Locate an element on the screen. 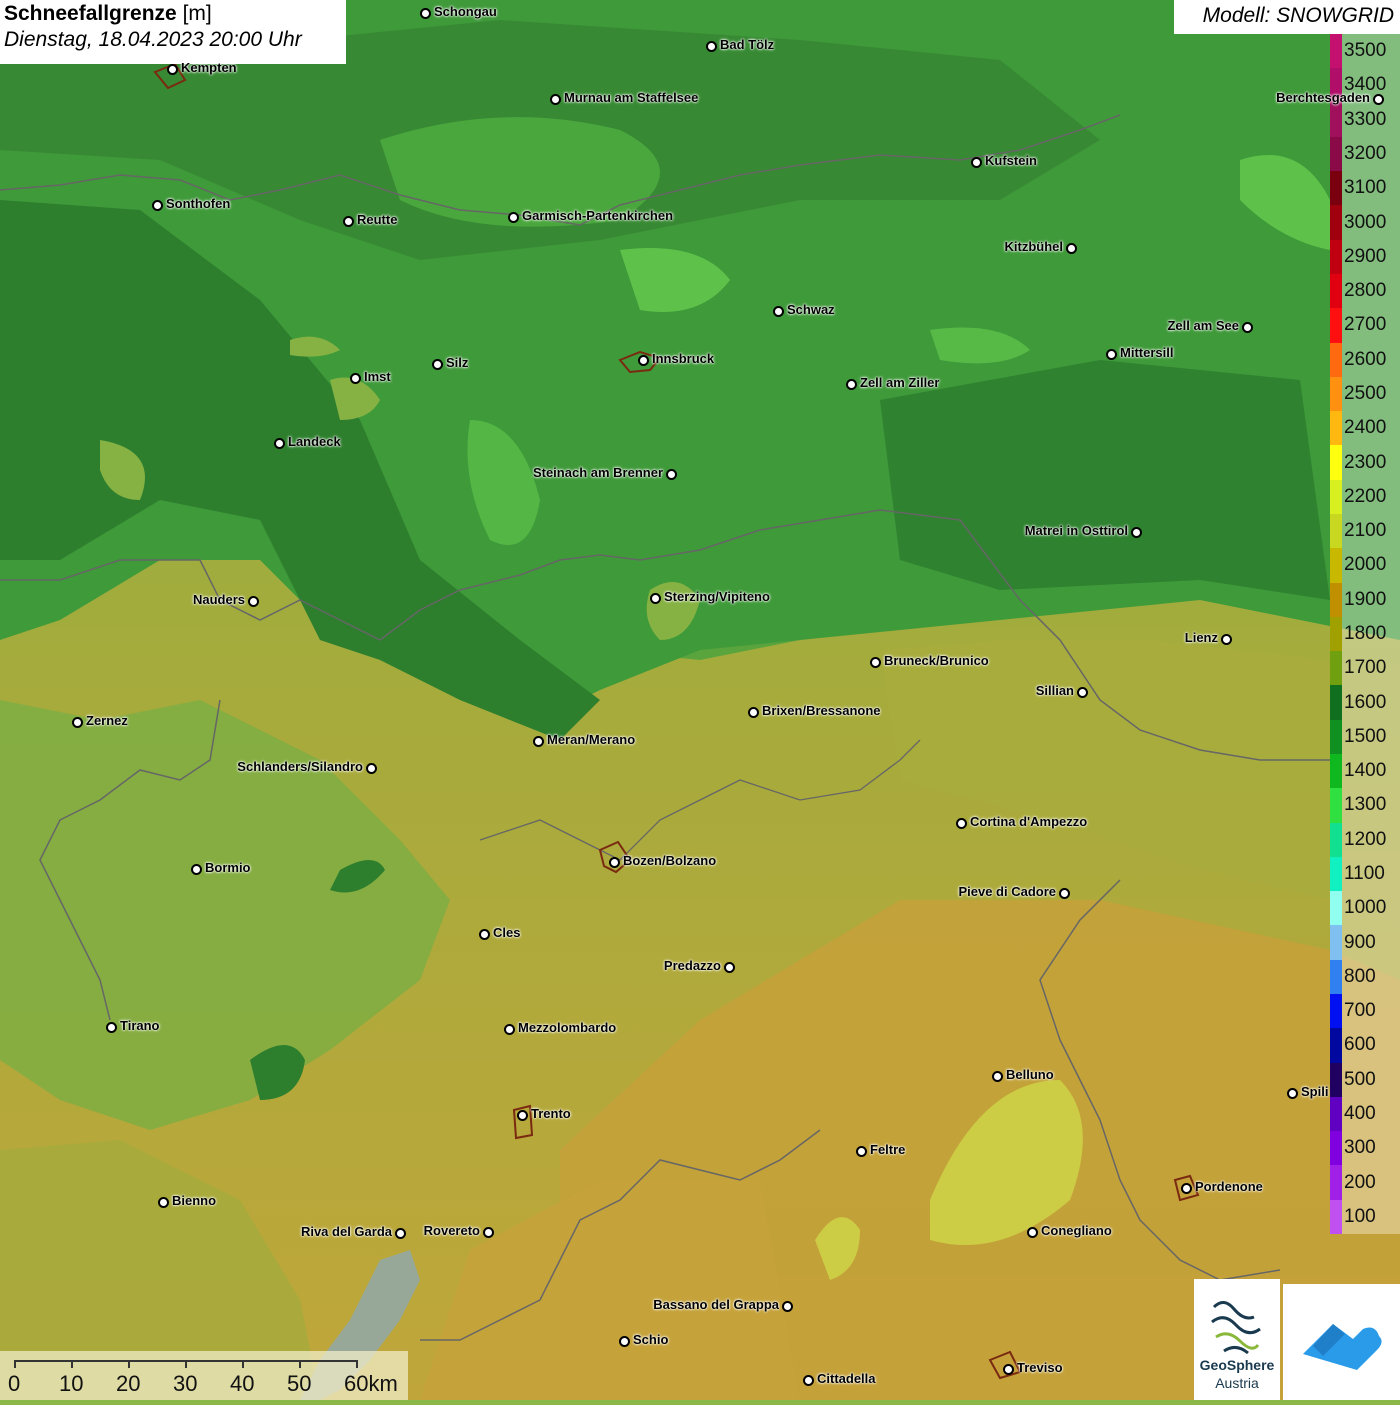 The width and height of the screenshot is (1400, 1405). scale-label: 50 is located at coordinates (299, 1383).